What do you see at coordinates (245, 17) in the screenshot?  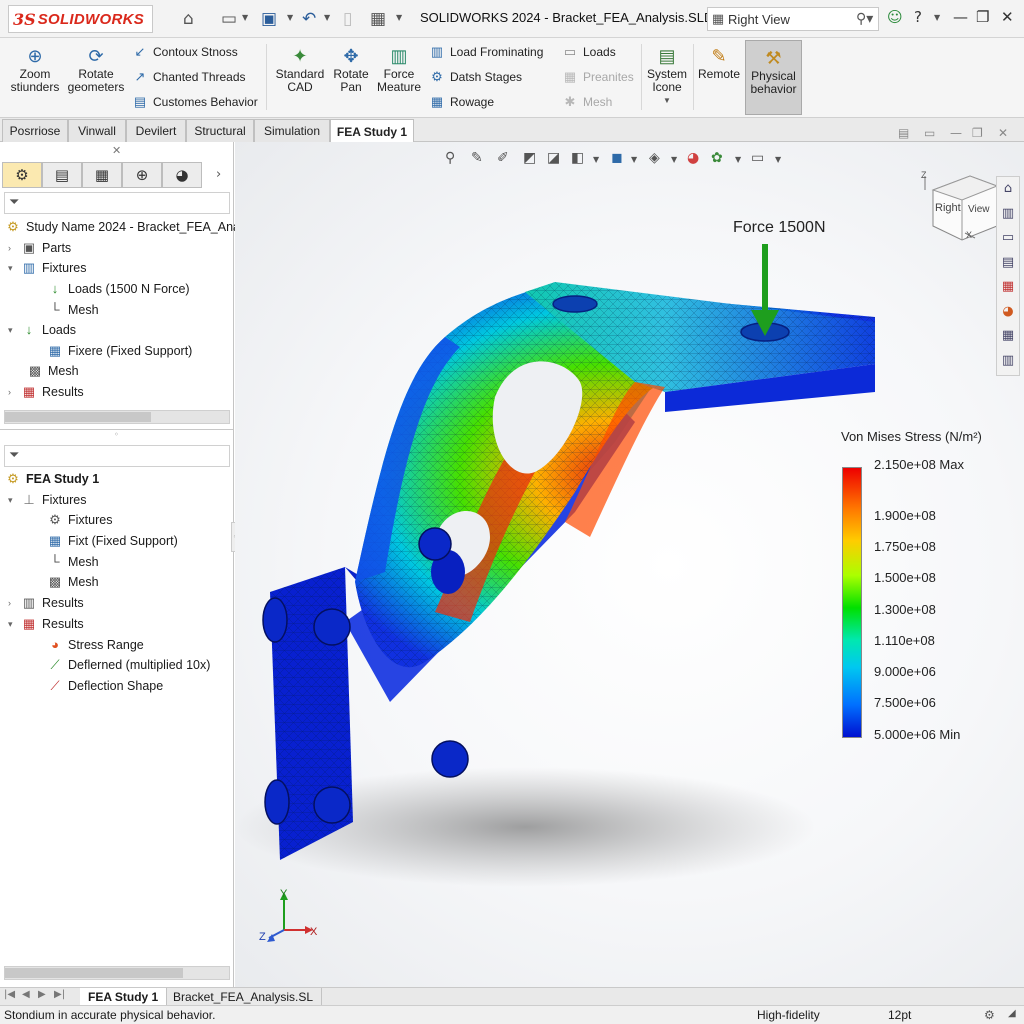 I see `open-dropdown-icon: ▼` at bounding box center [245, 17].